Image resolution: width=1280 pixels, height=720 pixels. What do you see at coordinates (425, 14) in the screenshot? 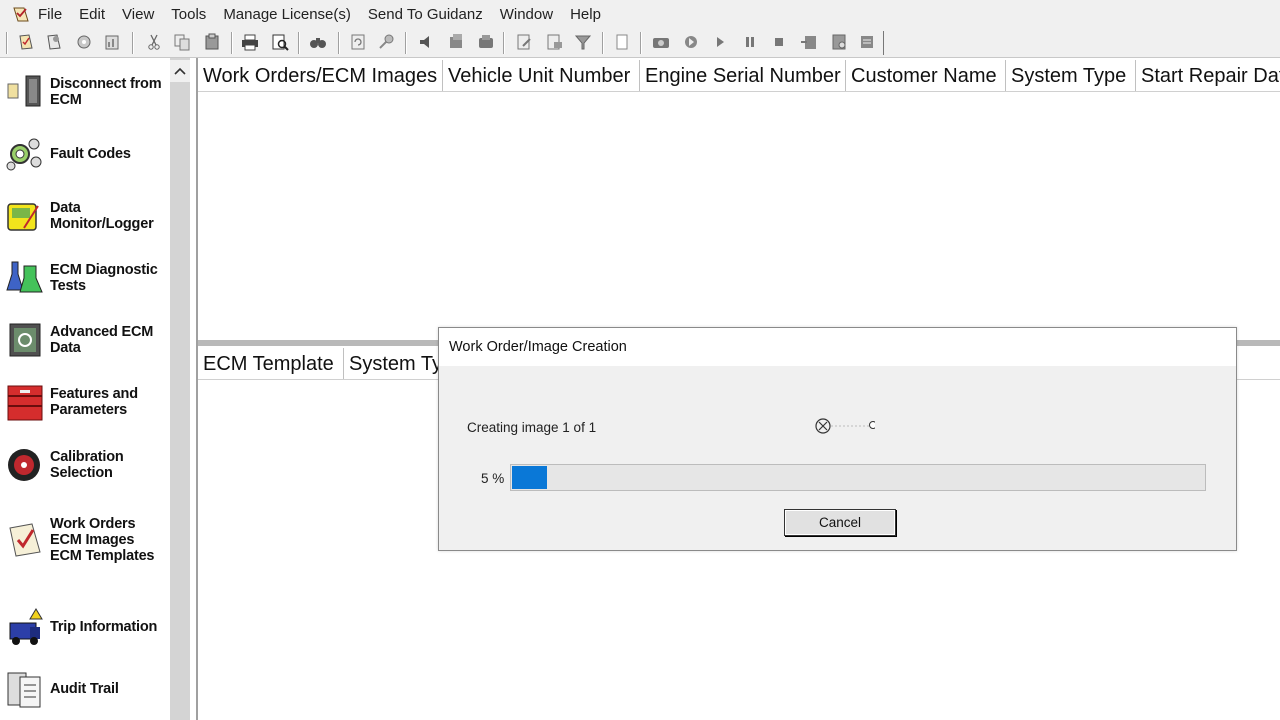
I see `menu-send-to-guidanz: Send To Guidanz` at bounding box center [425, 14].